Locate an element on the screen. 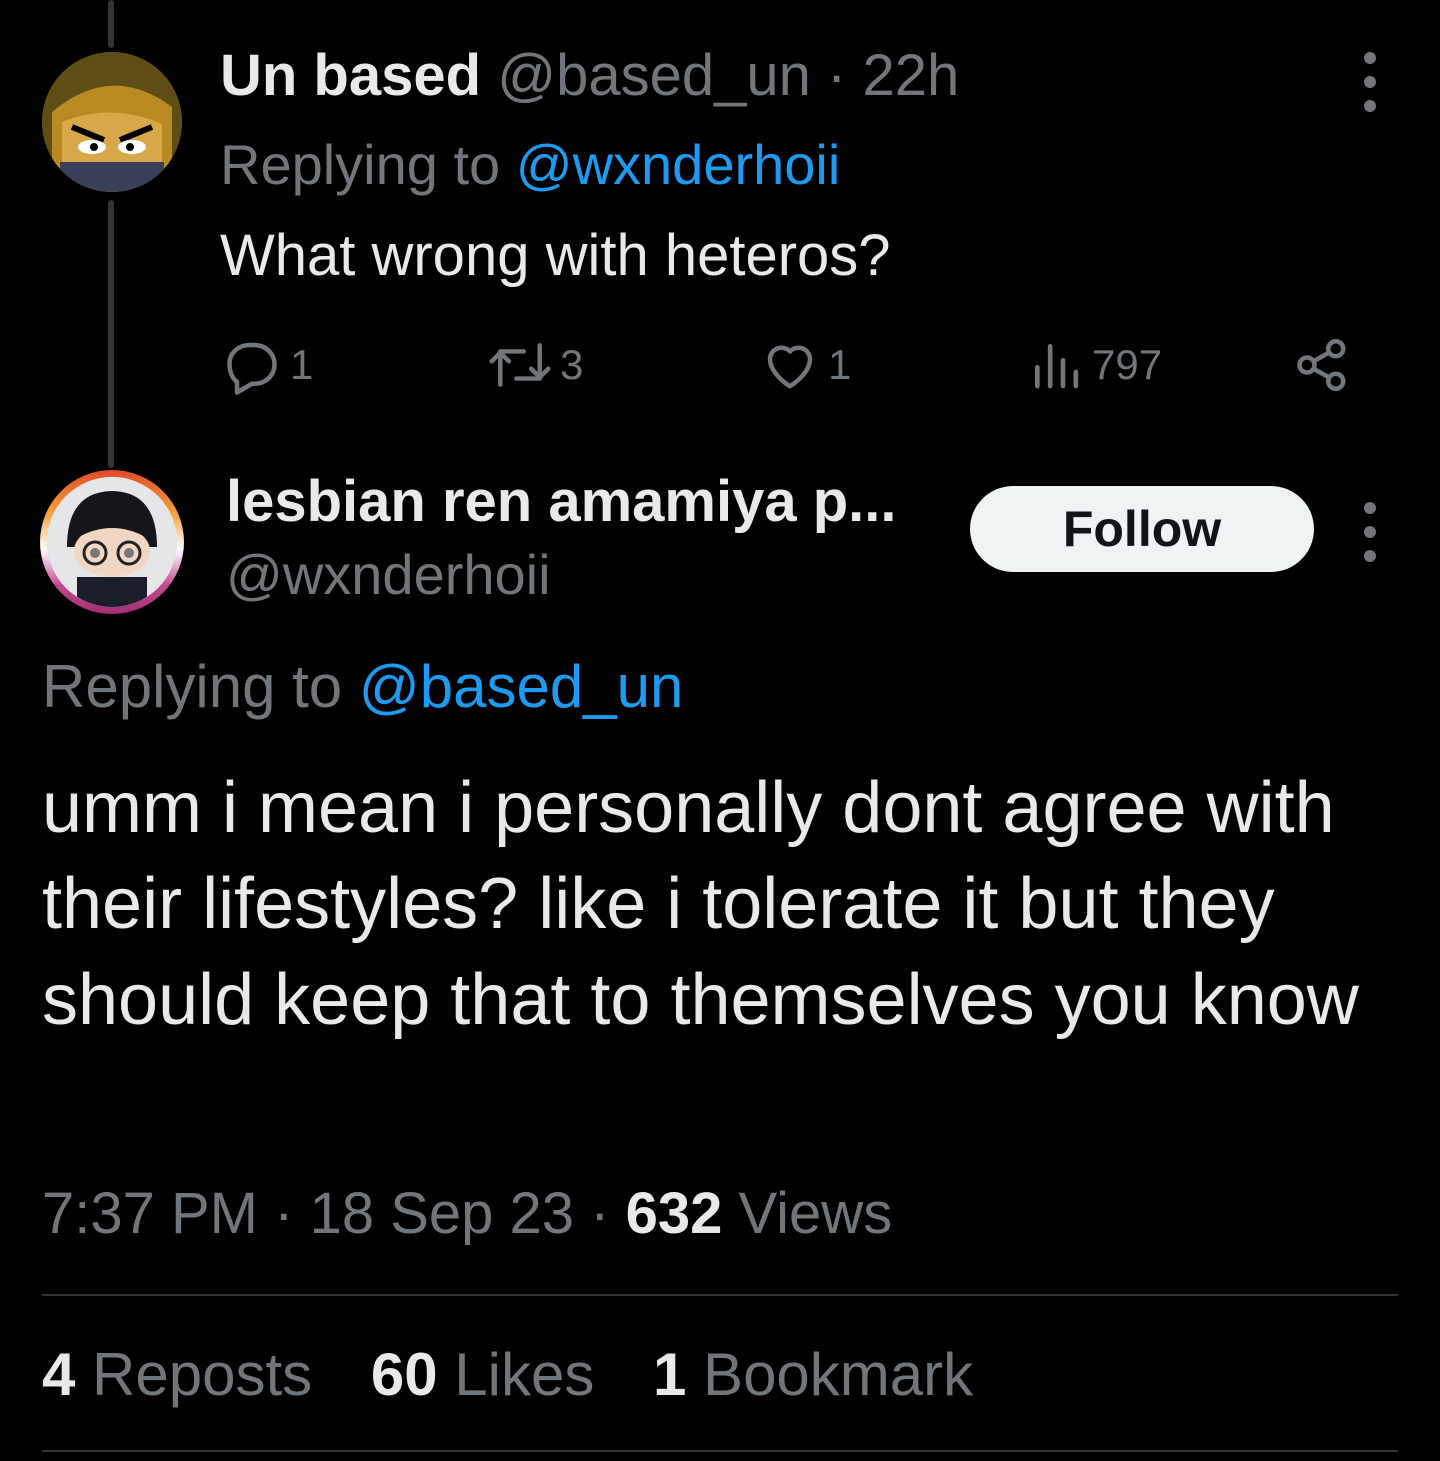 This screenshot has width=1440, height=1461. heart-icon is located at coordinates (790, 367).